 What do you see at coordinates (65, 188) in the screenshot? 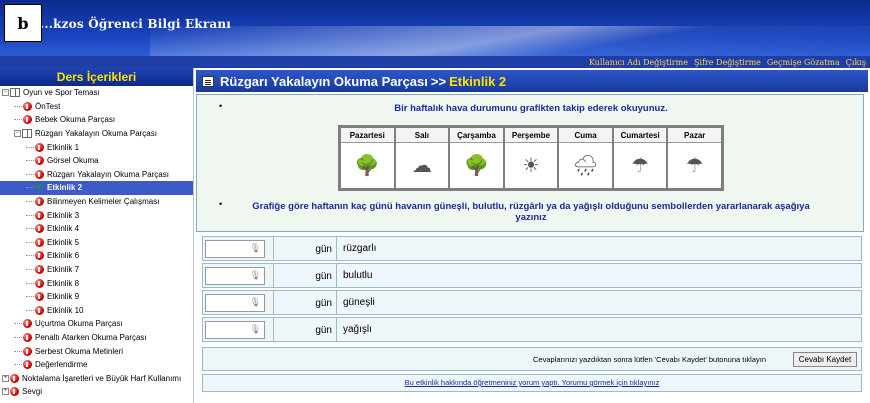
I see `tree-item-label: Etkinlik 2` at bounding box center [65, 188].